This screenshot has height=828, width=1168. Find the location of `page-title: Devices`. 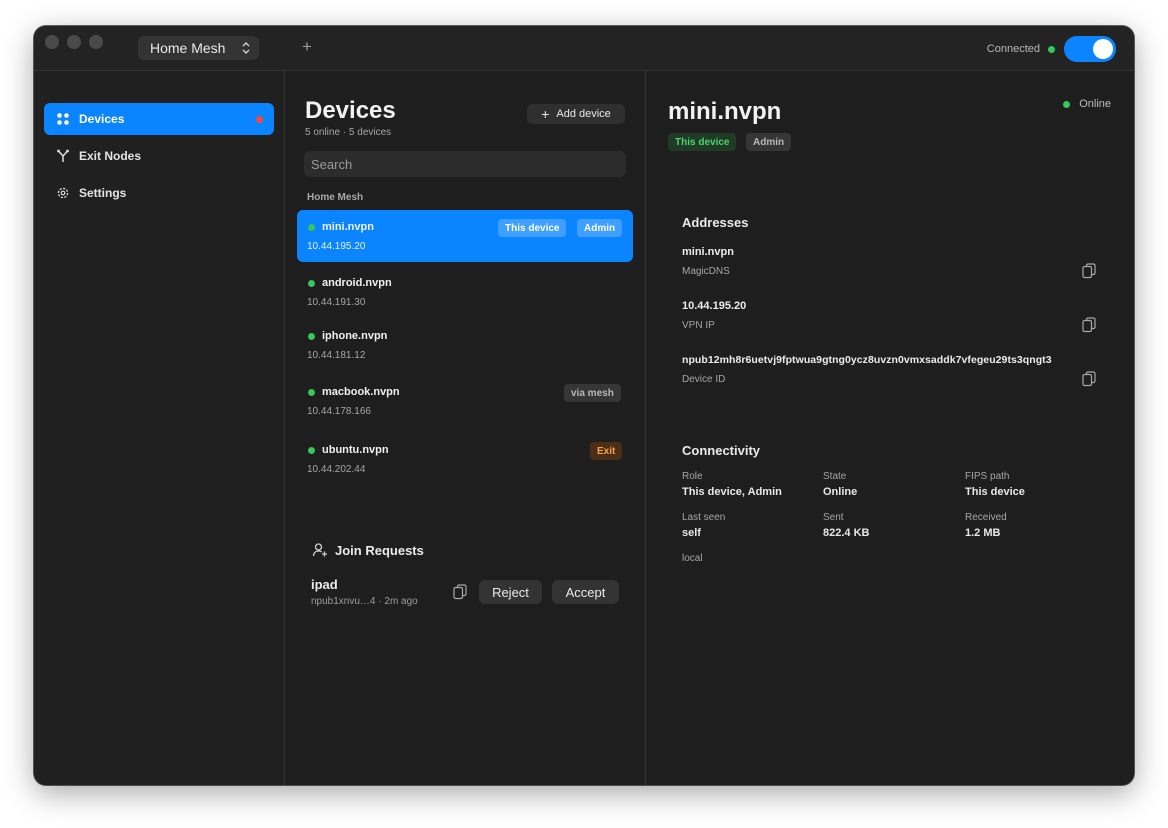

page-title: Devices is located at coordinates (350, 110).